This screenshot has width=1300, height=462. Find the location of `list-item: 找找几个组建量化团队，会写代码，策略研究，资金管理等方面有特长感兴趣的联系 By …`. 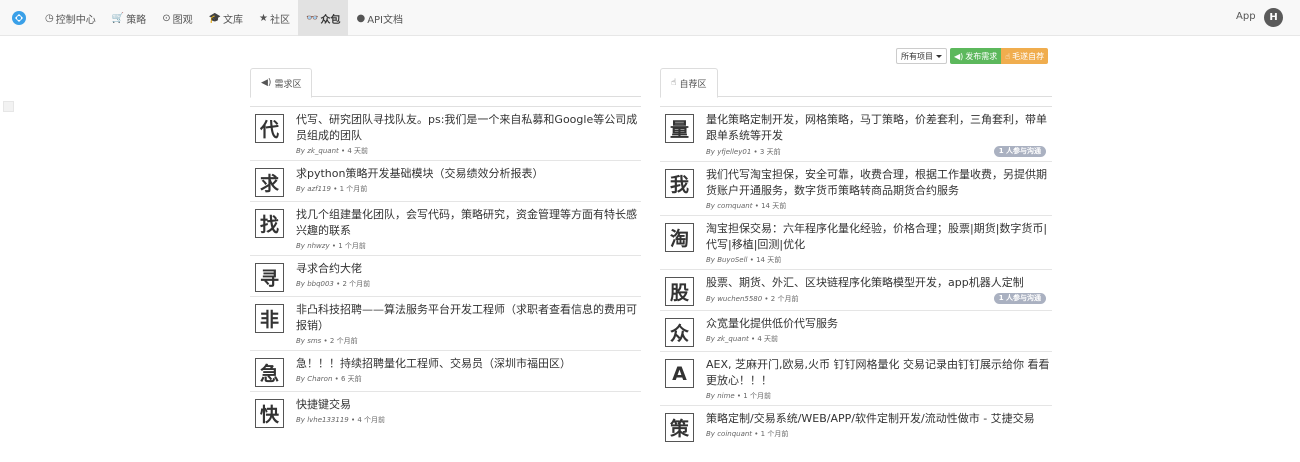

list-item: 找找几个组建量化团队，会写代码，策略研究，资金管理等方面有特长感兴趣的联系 By … is located at coordinates (445, 228).